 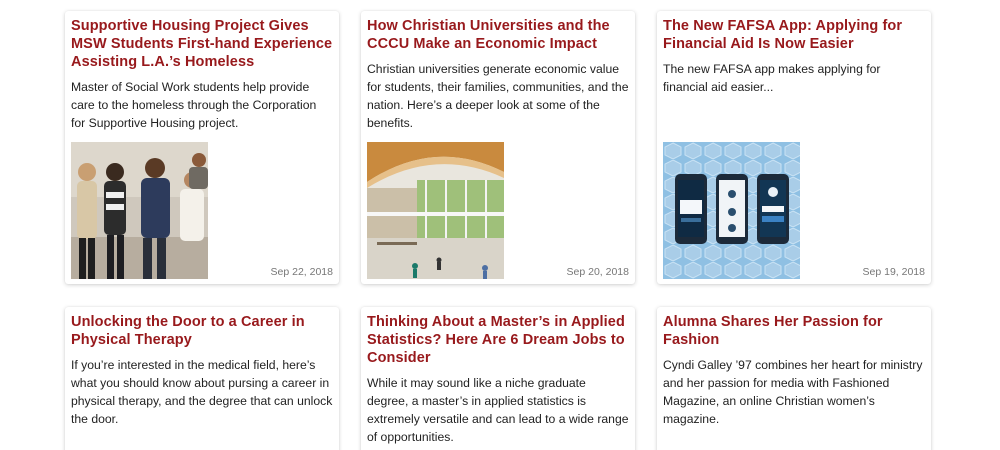 What do you see at coordinates (301, 272) in the screenshot?
I see `article-date: Sep 22, 2018` at bounding box center [301, 272].